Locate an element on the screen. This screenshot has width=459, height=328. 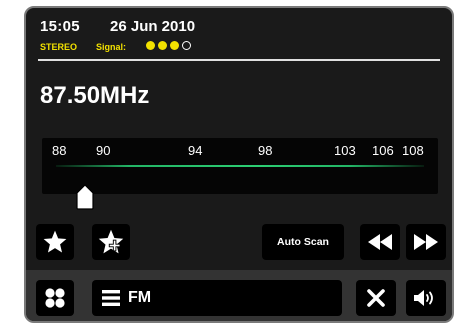
star-plus-icon is located at coordinates (111, 242).